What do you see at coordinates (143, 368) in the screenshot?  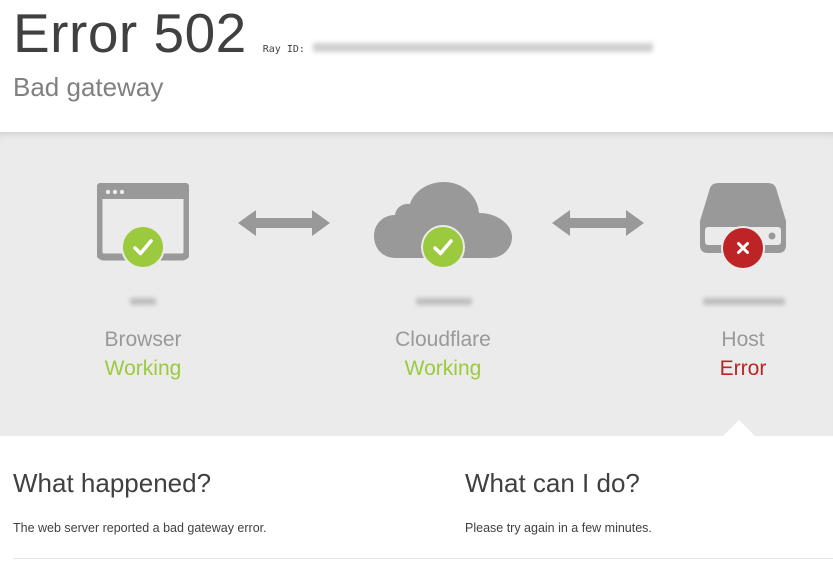 I see `browser-status: Working` at bounding box center [143, 368].